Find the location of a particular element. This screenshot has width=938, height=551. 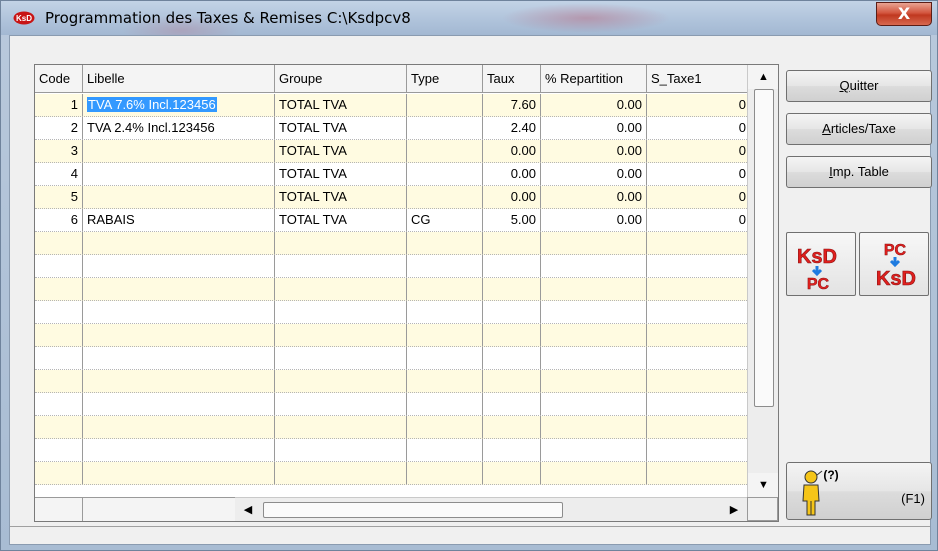

help-button: (?) (F1) is located at coordinates (859, 491).